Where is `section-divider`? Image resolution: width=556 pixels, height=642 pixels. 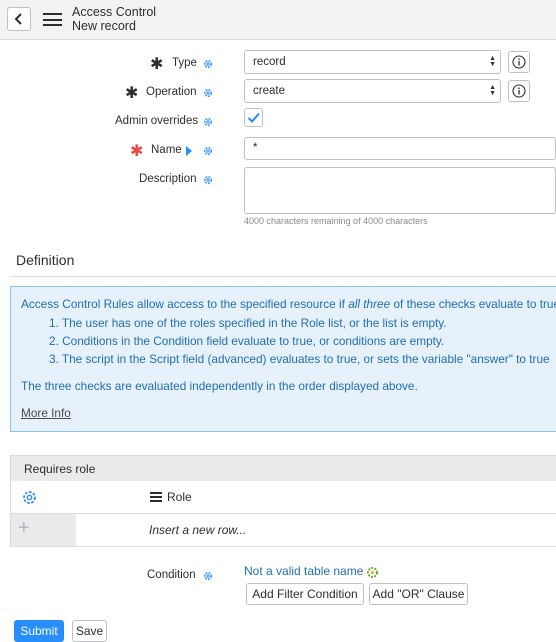
section-divider is located at coordinates (283, 276).